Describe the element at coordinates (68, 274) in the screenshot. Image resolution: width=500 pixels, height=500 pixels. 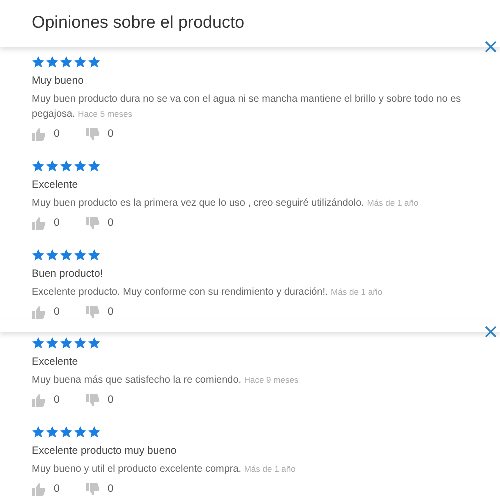
I see `review-title: Buen producto!` at that location.